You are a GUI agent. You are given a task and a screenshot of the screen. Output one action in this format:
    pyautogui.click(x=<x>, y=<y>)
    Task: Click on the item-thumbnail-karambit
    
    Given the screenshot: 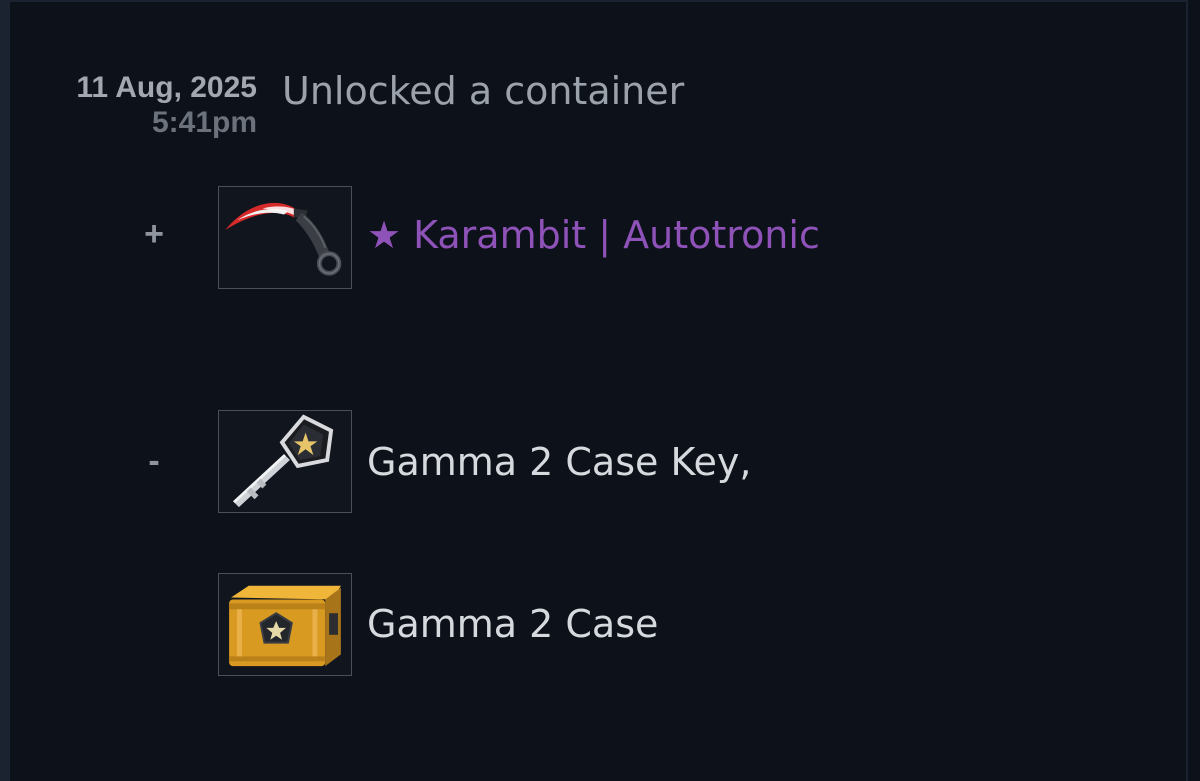 What is the action you would take?
    pyautogui.click(x=285, y=237)
    